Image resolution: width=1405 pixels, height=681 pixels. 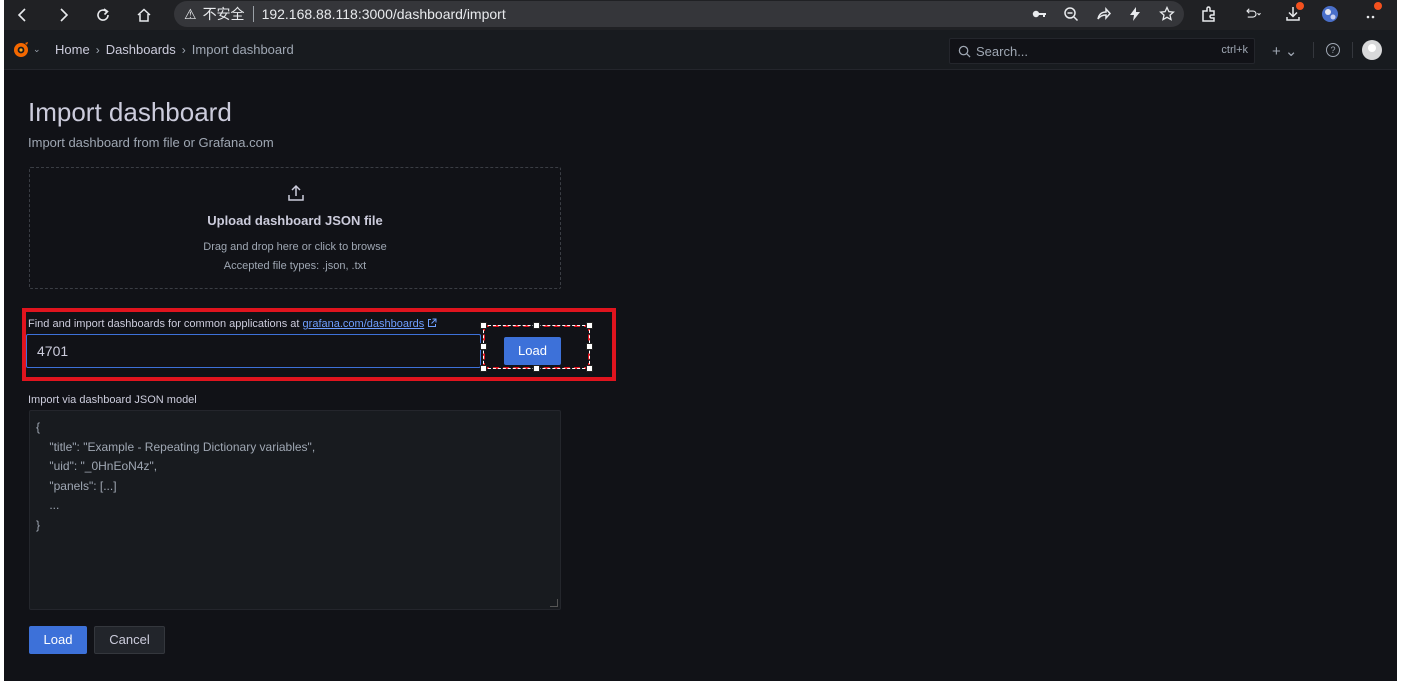 I want to click on logo-chevron-down-icon: ⌄, so click(x=37, y=49).